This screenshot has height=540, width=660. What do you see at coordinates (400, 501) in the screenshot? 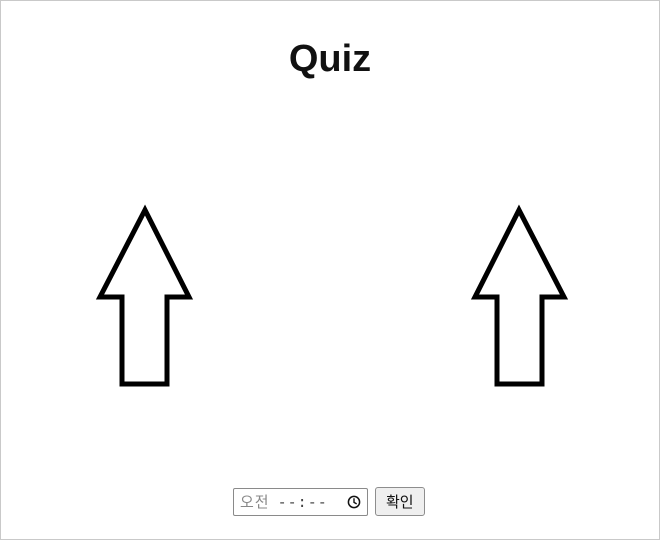
I see `confirm-button: 확인` at bounding box center [400, 501].